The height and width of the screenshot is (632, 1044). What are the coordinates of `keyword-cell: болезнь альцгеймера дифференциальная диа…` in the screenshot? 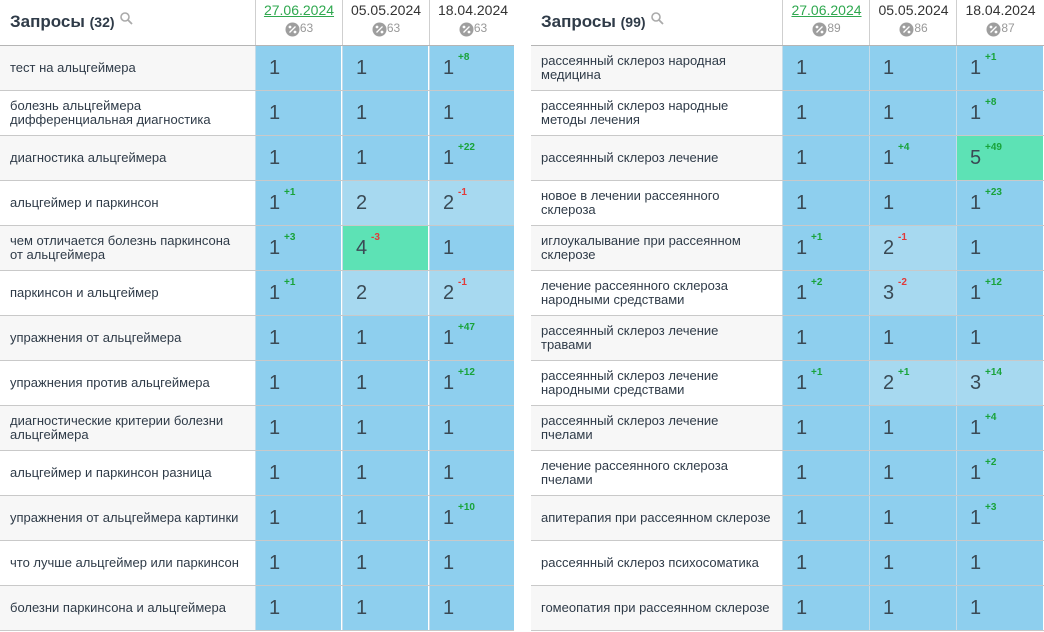 It's located at (127, 113).